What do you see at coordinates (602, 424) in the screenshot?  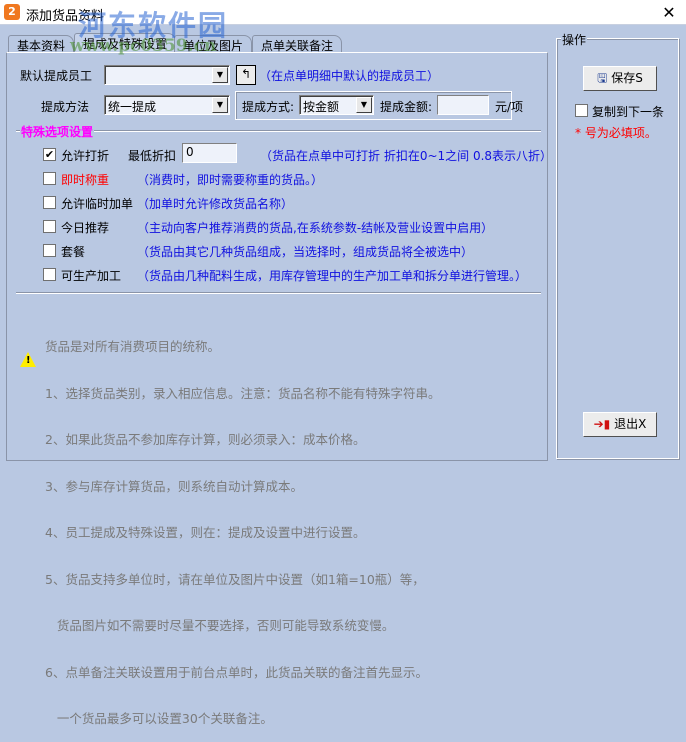 I see `exit-door-icon: ➔▮` at bounding box center [602, 424].